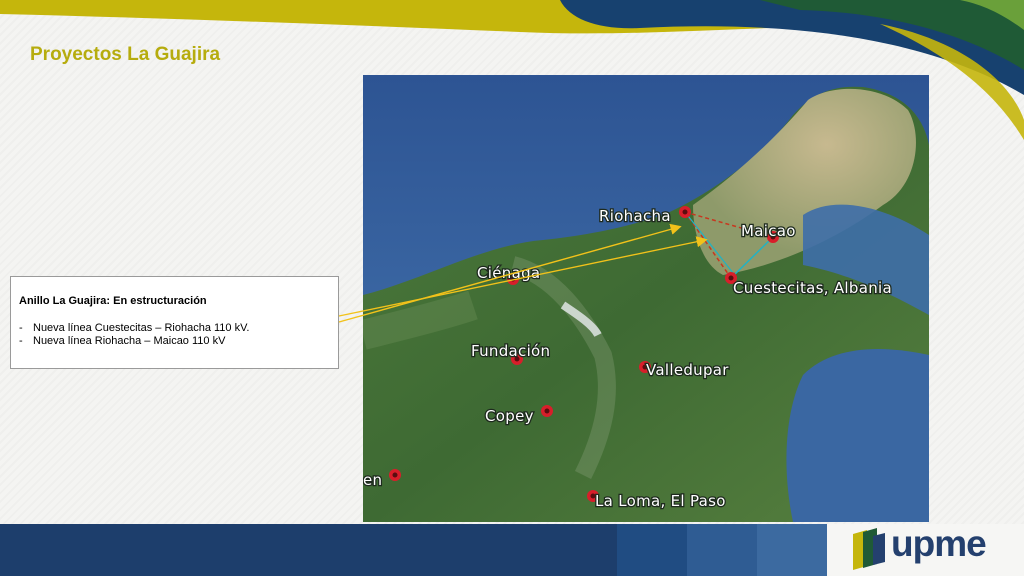 This screenshot has height=576, width=1024. Describe the element at coordinates (768, 231) in the screenshot. I see `city-label-maicao: Maicao` at that location.